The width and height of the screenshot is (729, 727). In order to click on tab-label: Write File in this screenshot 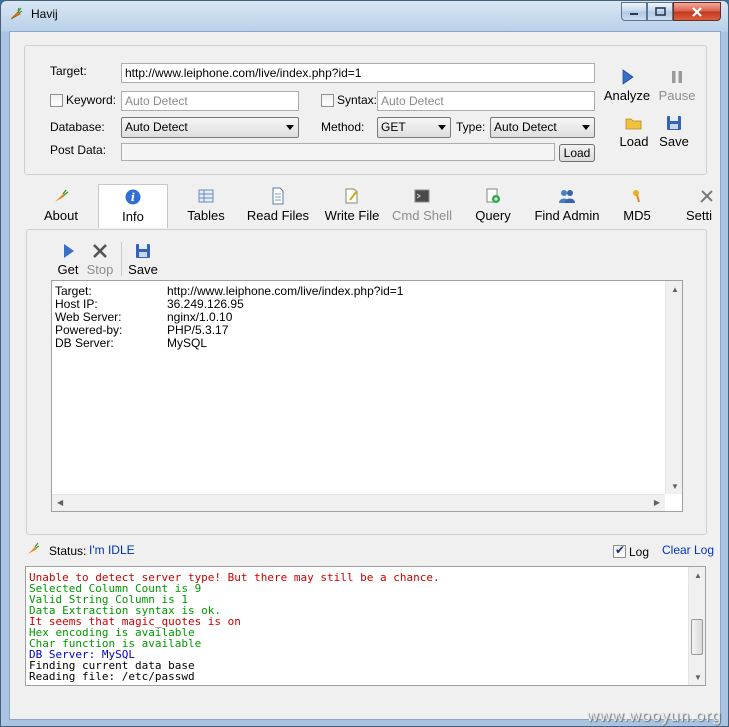, I will do `click(352, 215)`.